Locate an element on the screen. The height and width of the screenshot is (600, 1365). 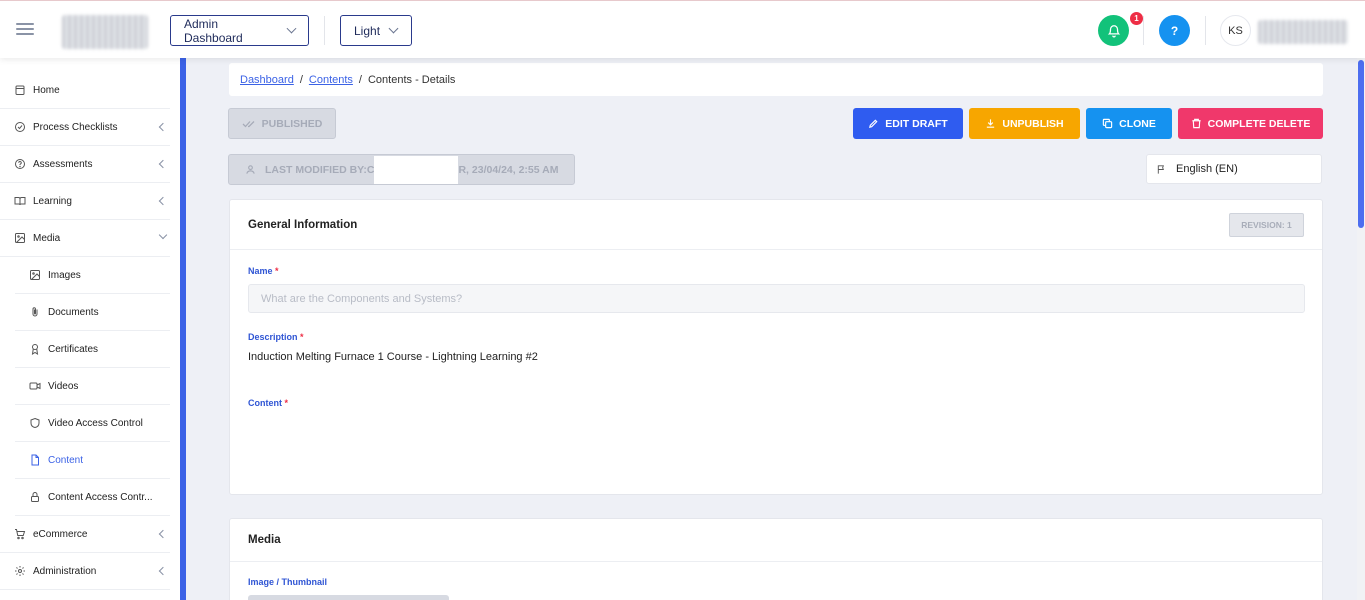
flag-icon is located at coordinates (1160, 169).